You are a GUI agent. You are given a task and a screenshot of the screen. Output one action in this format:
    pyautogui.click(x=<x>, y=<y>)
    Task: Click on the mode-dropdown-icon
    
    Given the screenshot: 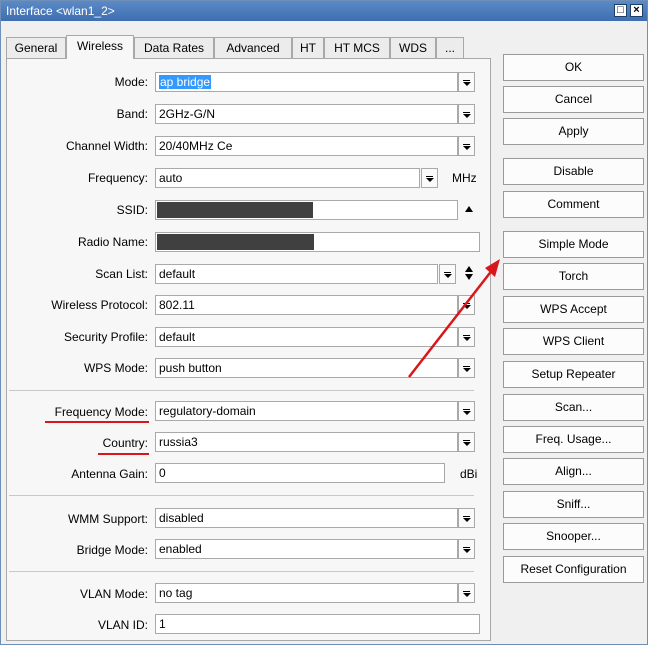 What is the action you would take?
    pyautogui.click(x=466, y=82)
    